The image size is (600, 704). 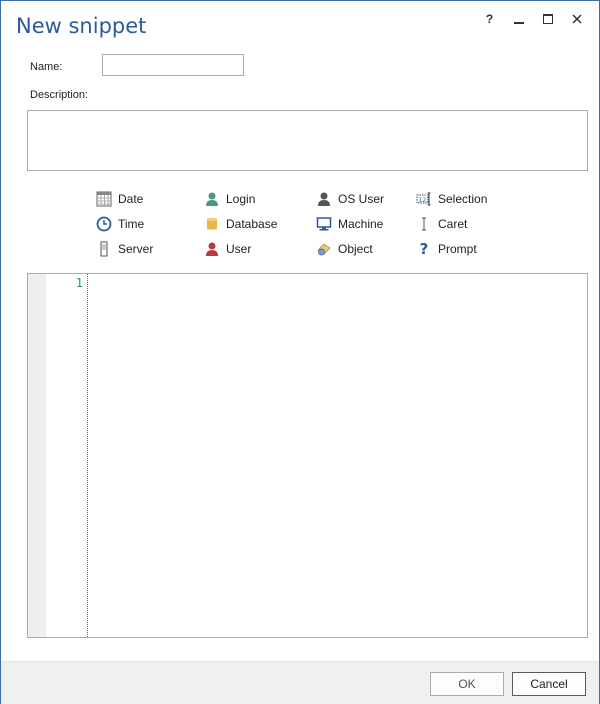 I want to click on selection-icon: 123, so click(x=424, y=199).